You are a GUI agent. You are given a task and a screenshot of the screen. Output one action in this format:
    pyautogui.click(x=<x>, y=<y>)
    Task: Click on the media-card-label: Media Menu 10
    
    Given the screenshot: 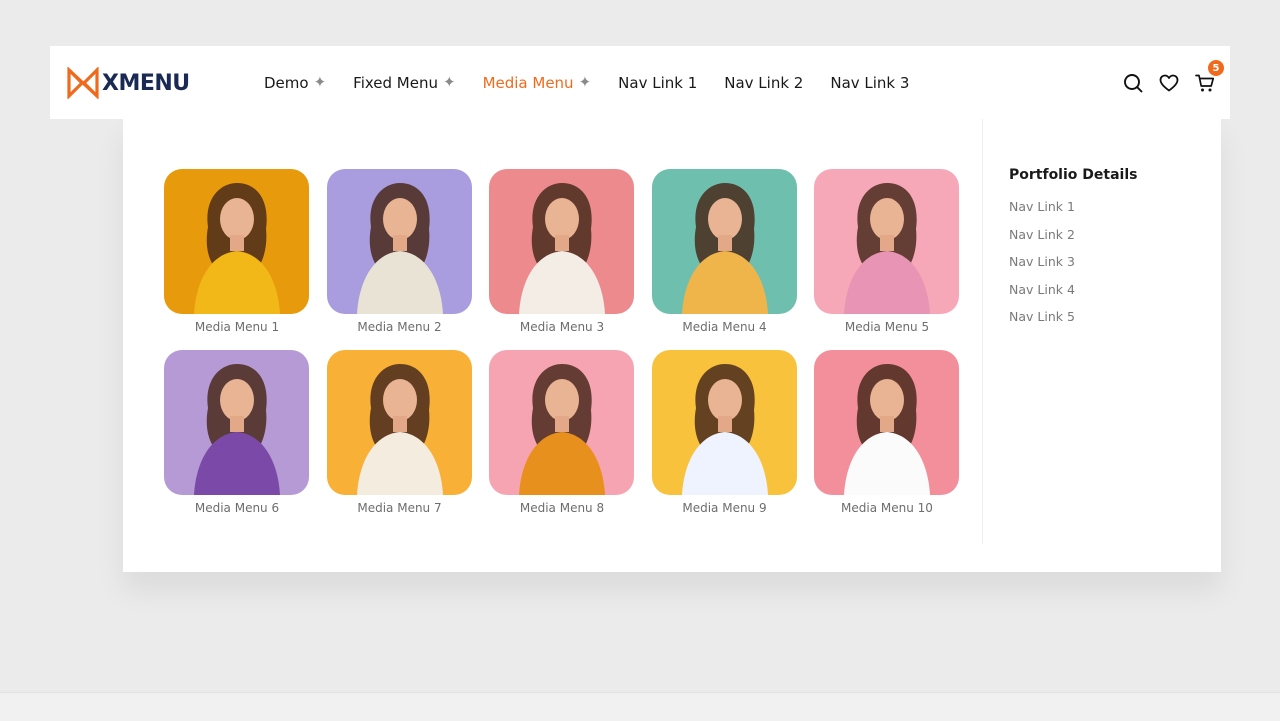 What is the action you would take?
    pyautogui.click(x=887, y=508)
    